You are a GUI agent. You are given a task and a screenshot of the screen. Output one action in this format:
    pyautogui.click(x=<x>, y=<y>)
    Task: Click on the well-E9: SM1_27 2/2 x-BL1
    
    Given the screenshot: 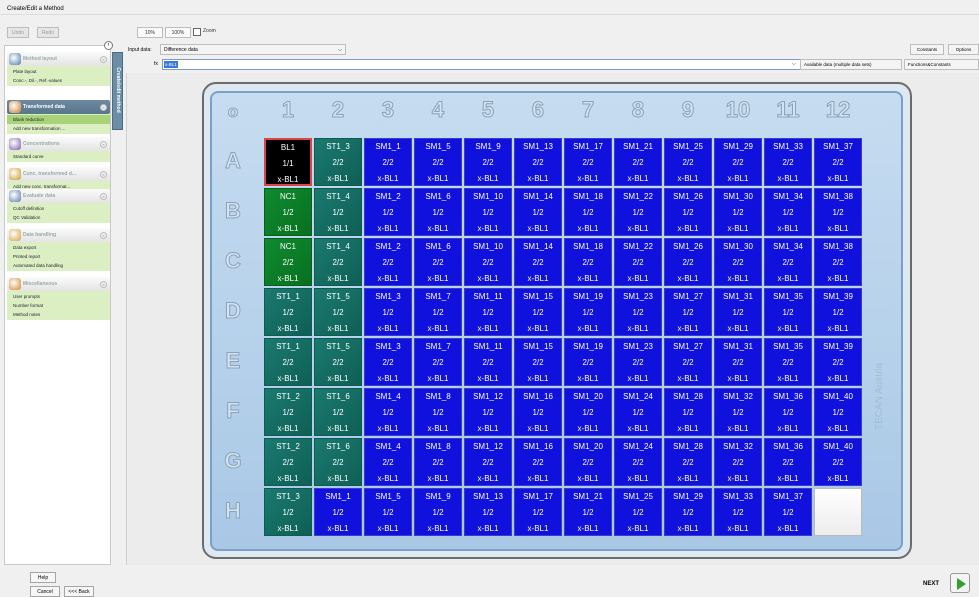 What is the action you would take?
    pyautogui.click(x=688, y=362)
    